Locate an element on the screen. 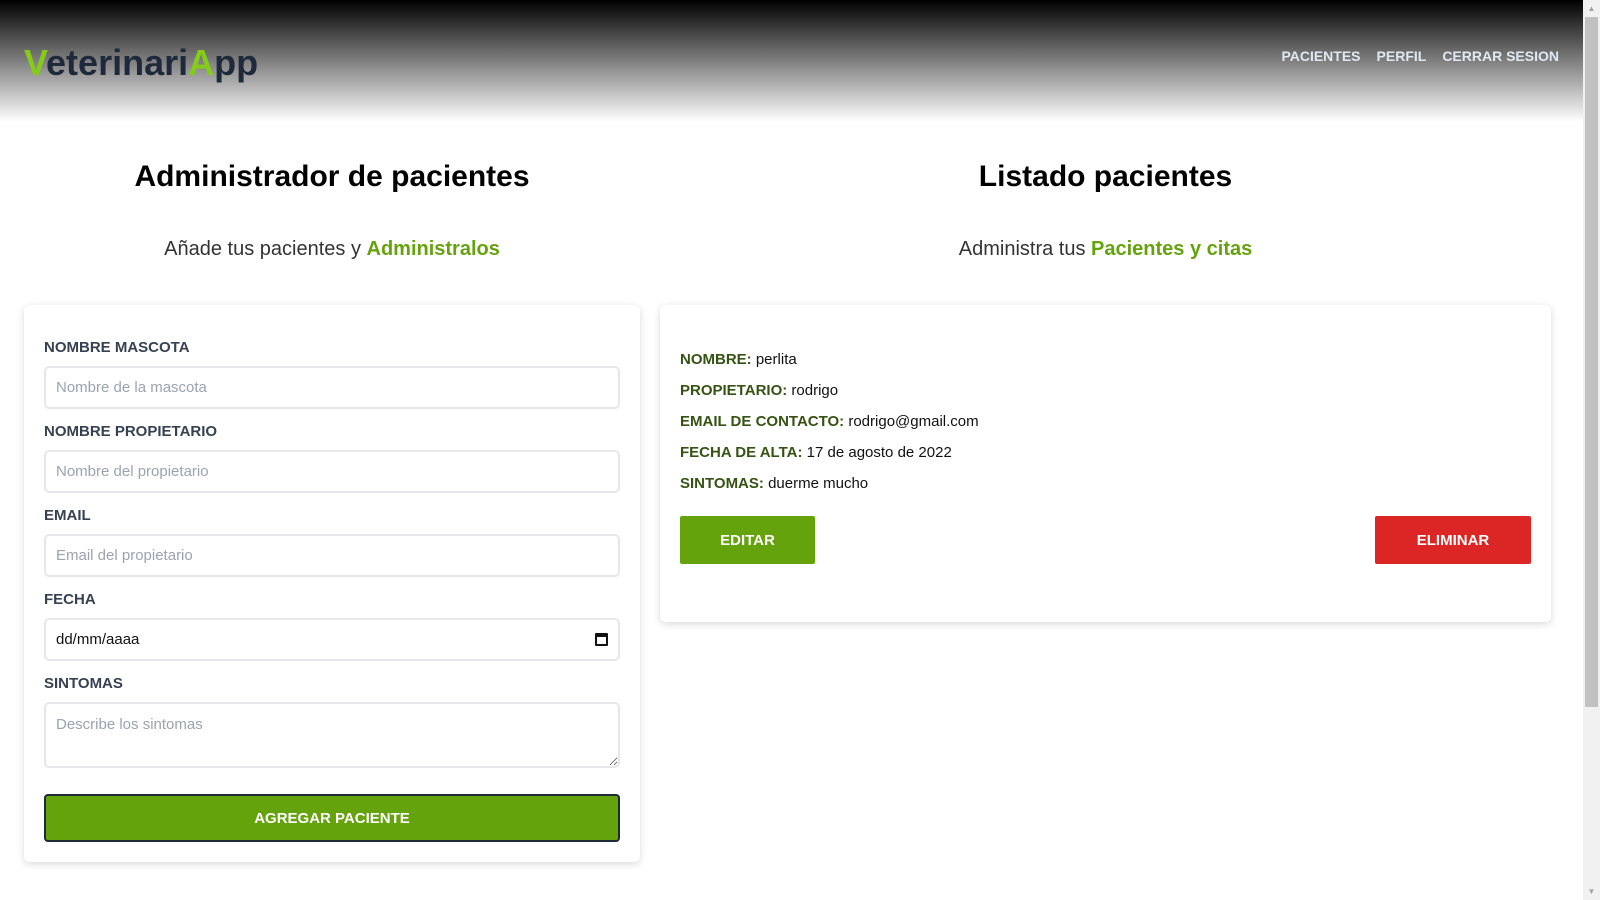 The width and height of the screenshot is (1600, 900). subtitle-accent: Pacientes y citas is located at coordinates (1172, 249).